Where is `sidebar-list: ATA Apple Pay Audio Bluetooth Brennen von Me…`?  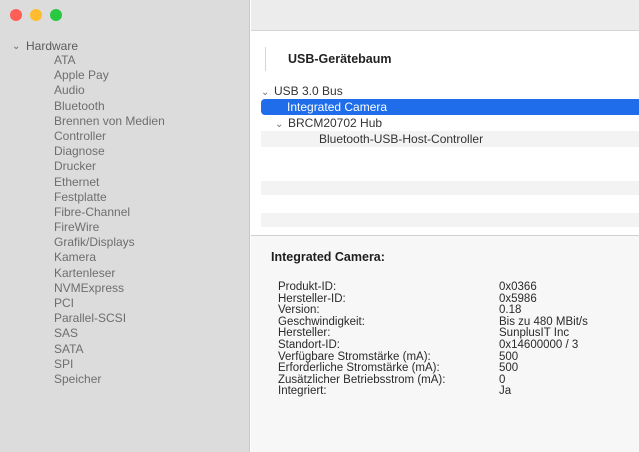 sidebar-list: ATA Apple Pay Audio Bluetooth Brennen von Me… is located at coordinates (109, 220).